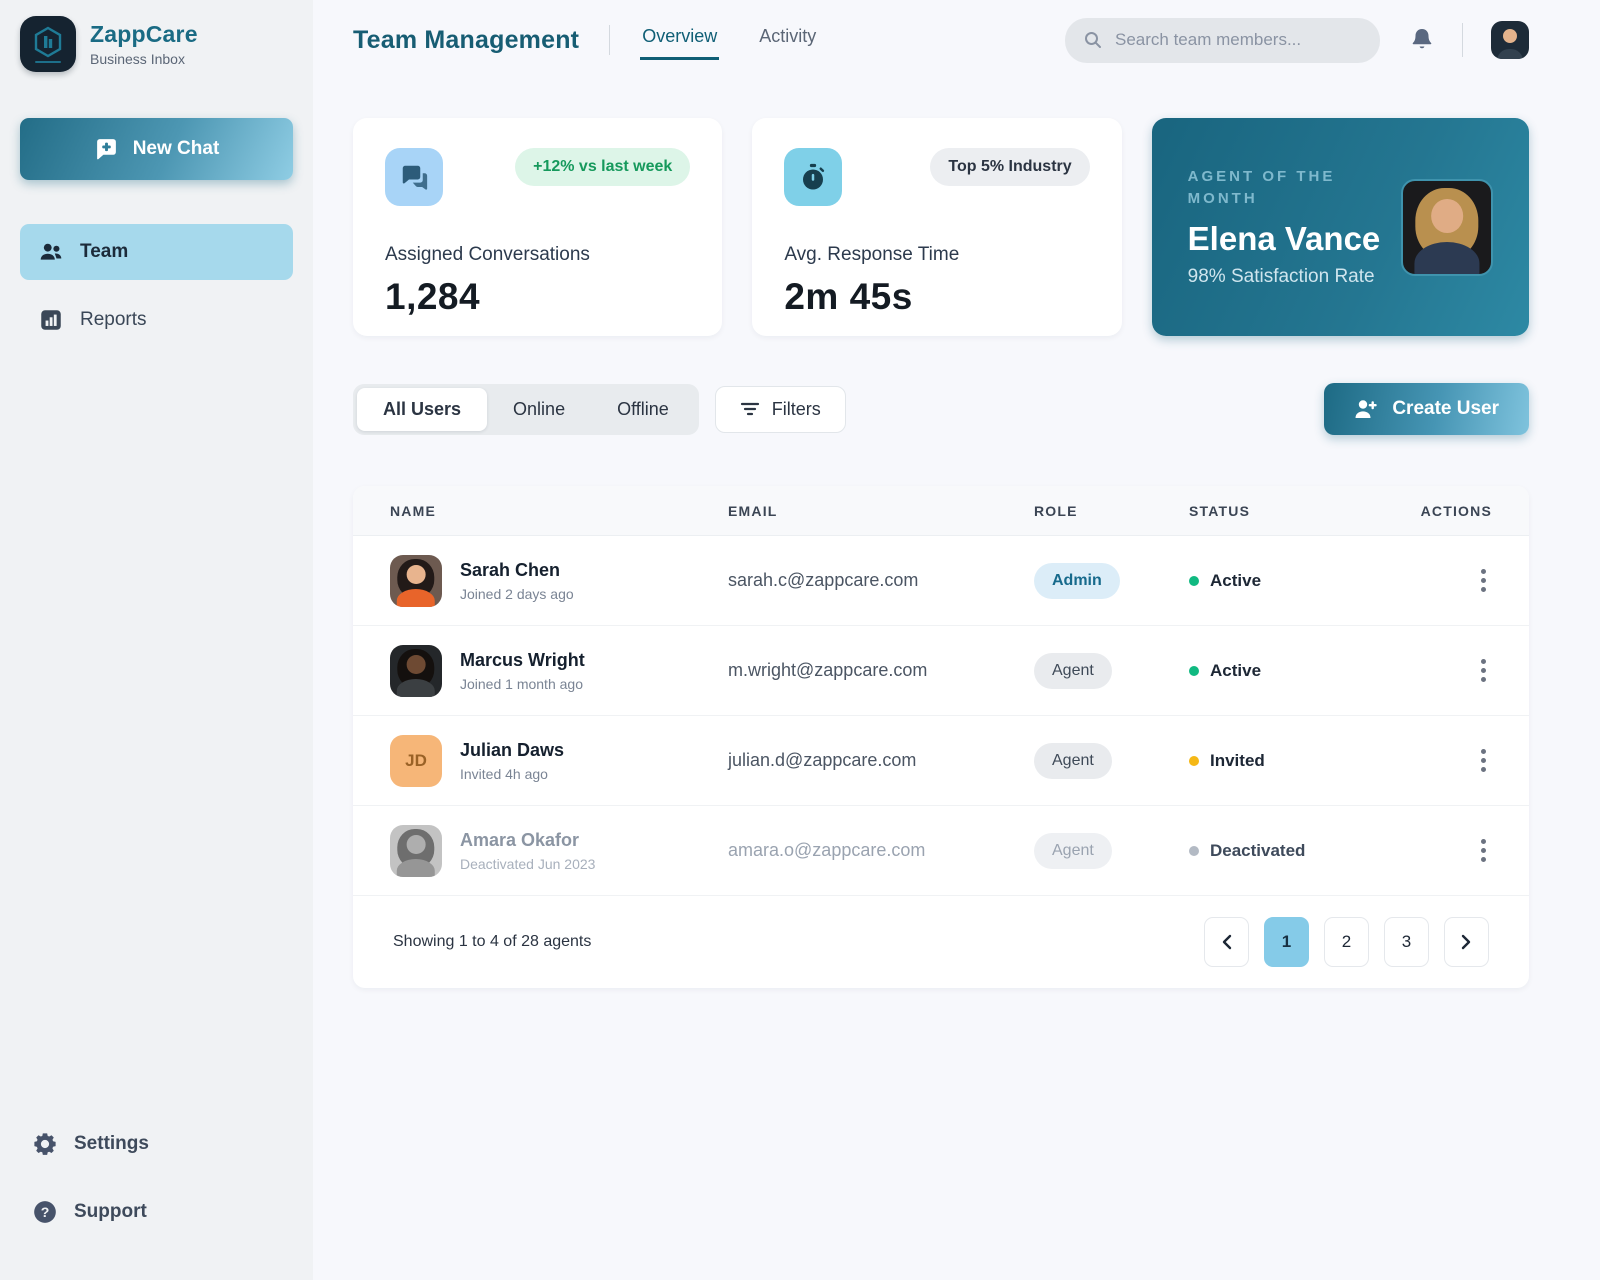 Image resolution: width=1600 pixels, height=1280 pixels. I want to click on stopwatch-icon, so click(813, 177).